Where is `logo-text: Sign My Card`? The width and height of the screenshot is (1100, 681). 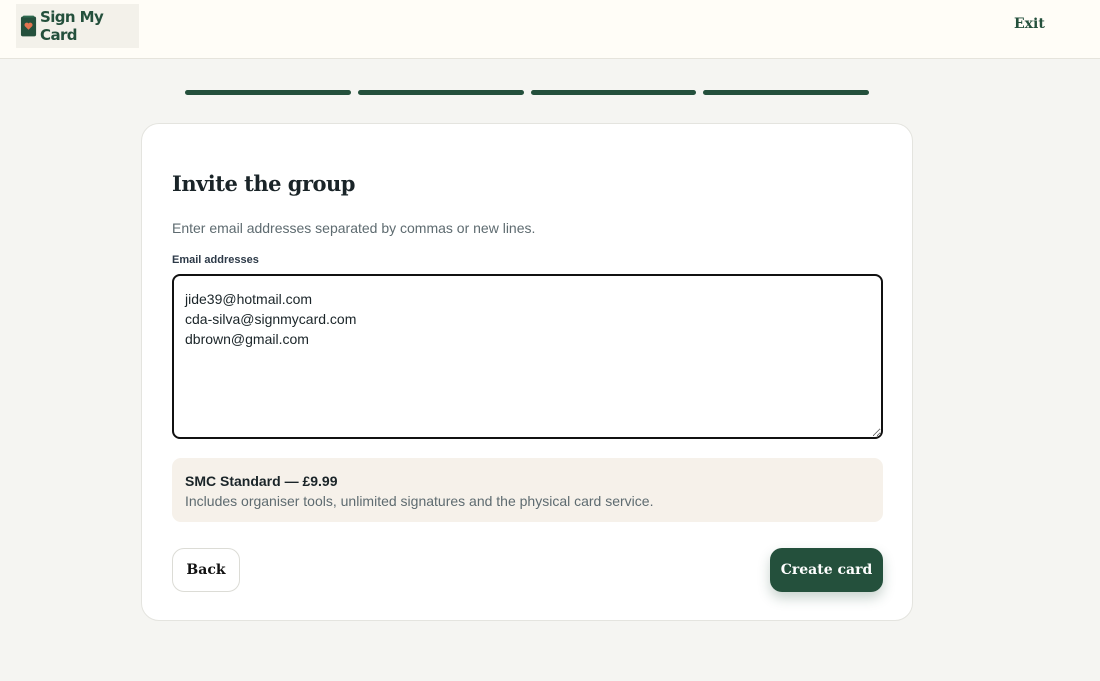 logo-text: Sign My Card is located at coordinates (72, 26).